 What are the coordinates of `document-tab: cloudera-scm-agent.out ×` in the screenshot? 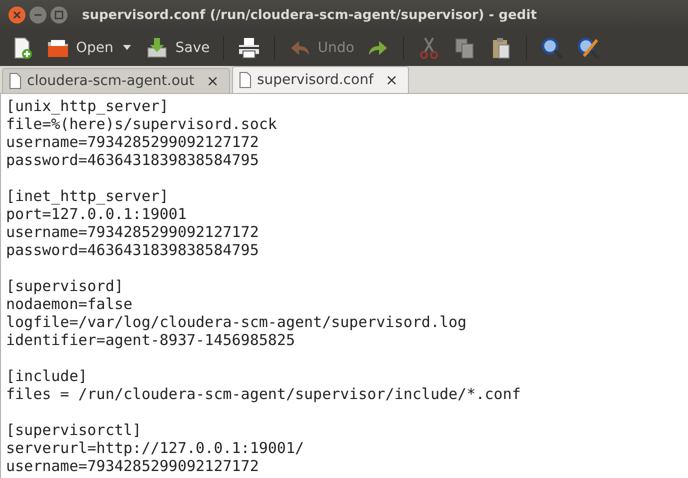 It's located at (116, 80).